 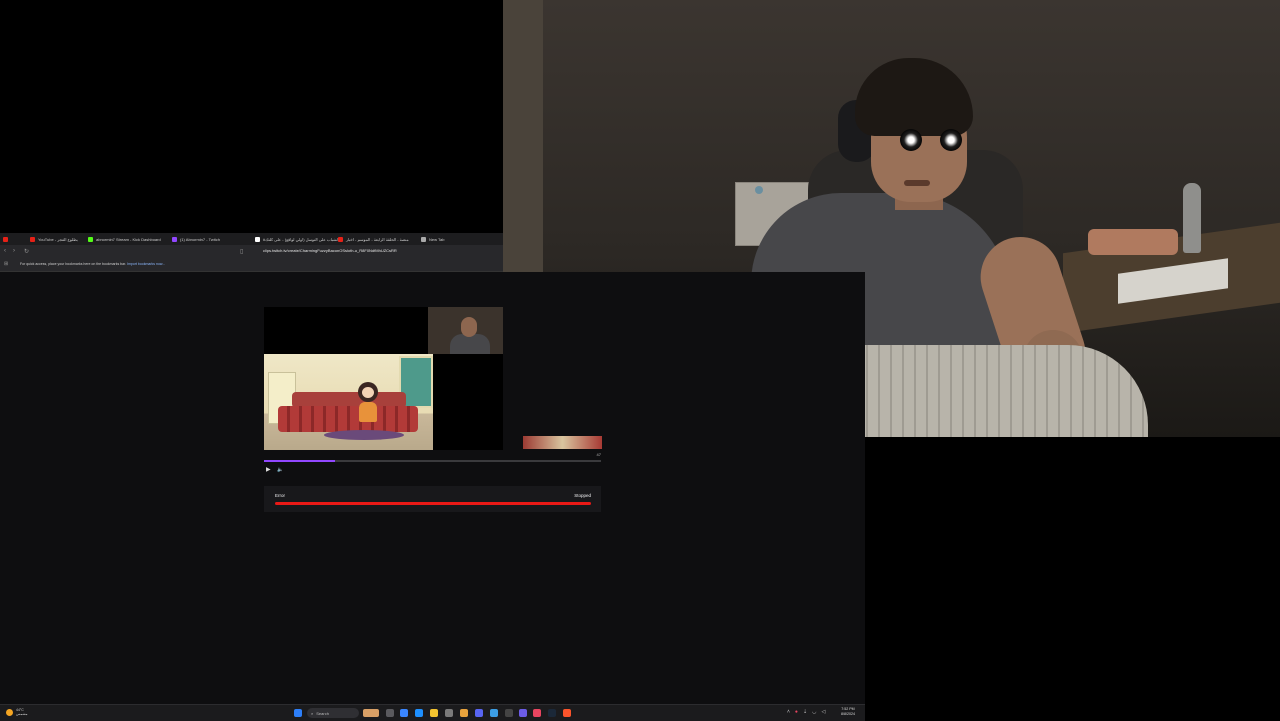 What do you see at coordinates (552, 713) in the screenshot?
I see `steam-icon` at bounding box center [552, 713].